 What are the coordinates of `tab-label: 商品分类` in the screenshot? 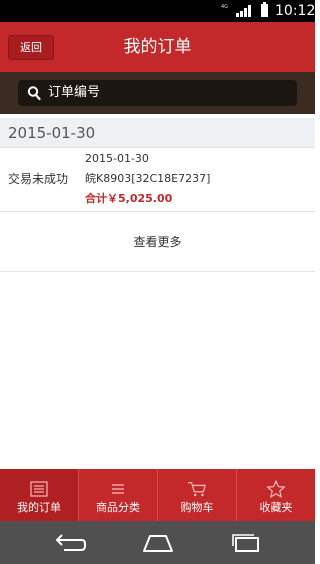 It's located at (118, 507).